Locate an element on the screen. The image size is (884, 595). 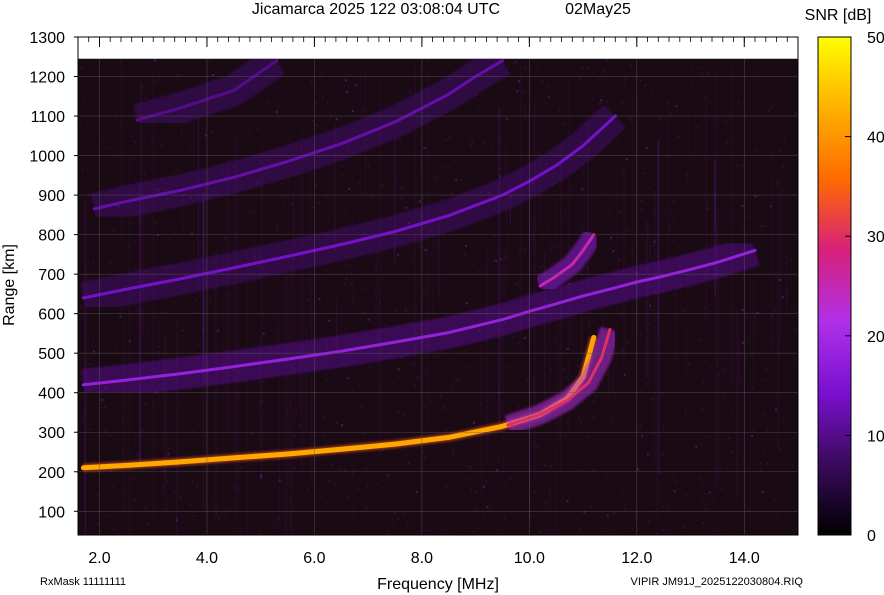
y-tick-label: 900 is located at coordinates (51, 196).